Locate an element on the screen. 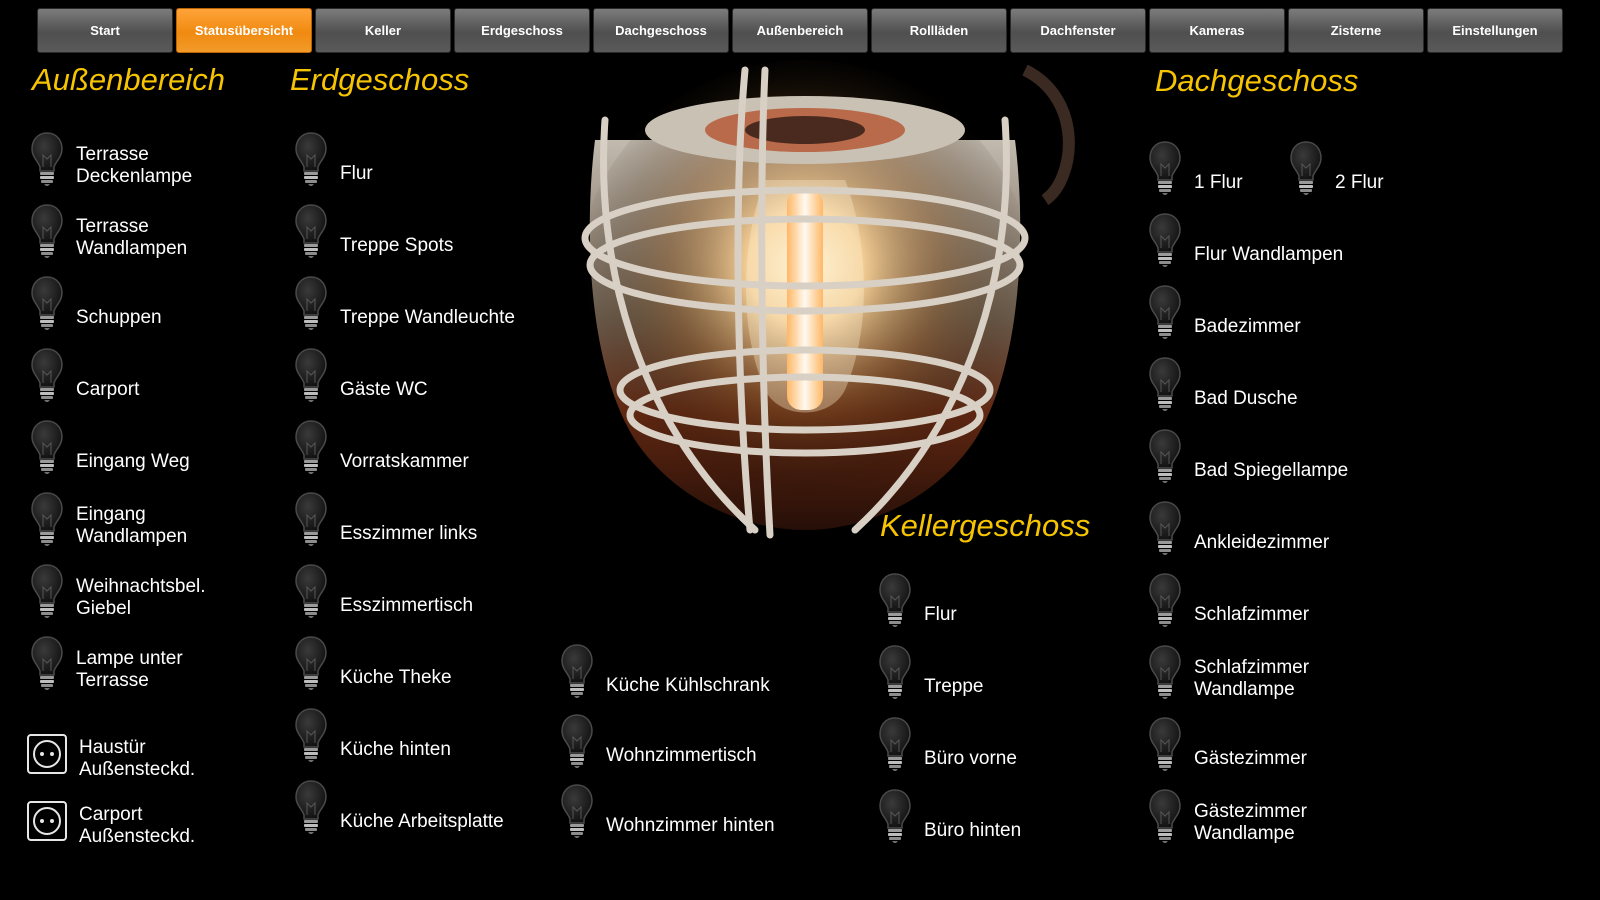 This screenshot has height=900, width=1600. device-erd-items-1: Treppe Spots is located at coordinates (373, 233).